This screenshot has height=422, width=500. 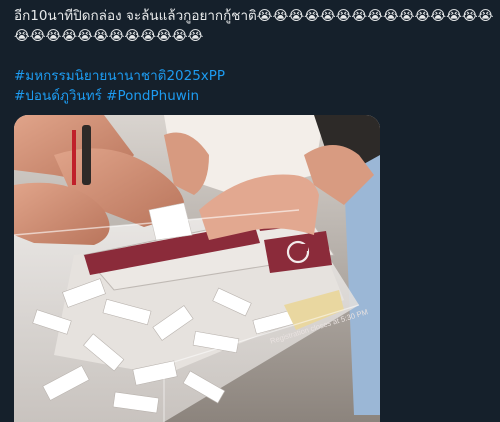 What do you see at coordinates (119, 76) in the screenshot?
I see `hashtag-link-festival: #มหกรรมนิยายนานาชาติ2025xPP` at bounding box center [119, 76].